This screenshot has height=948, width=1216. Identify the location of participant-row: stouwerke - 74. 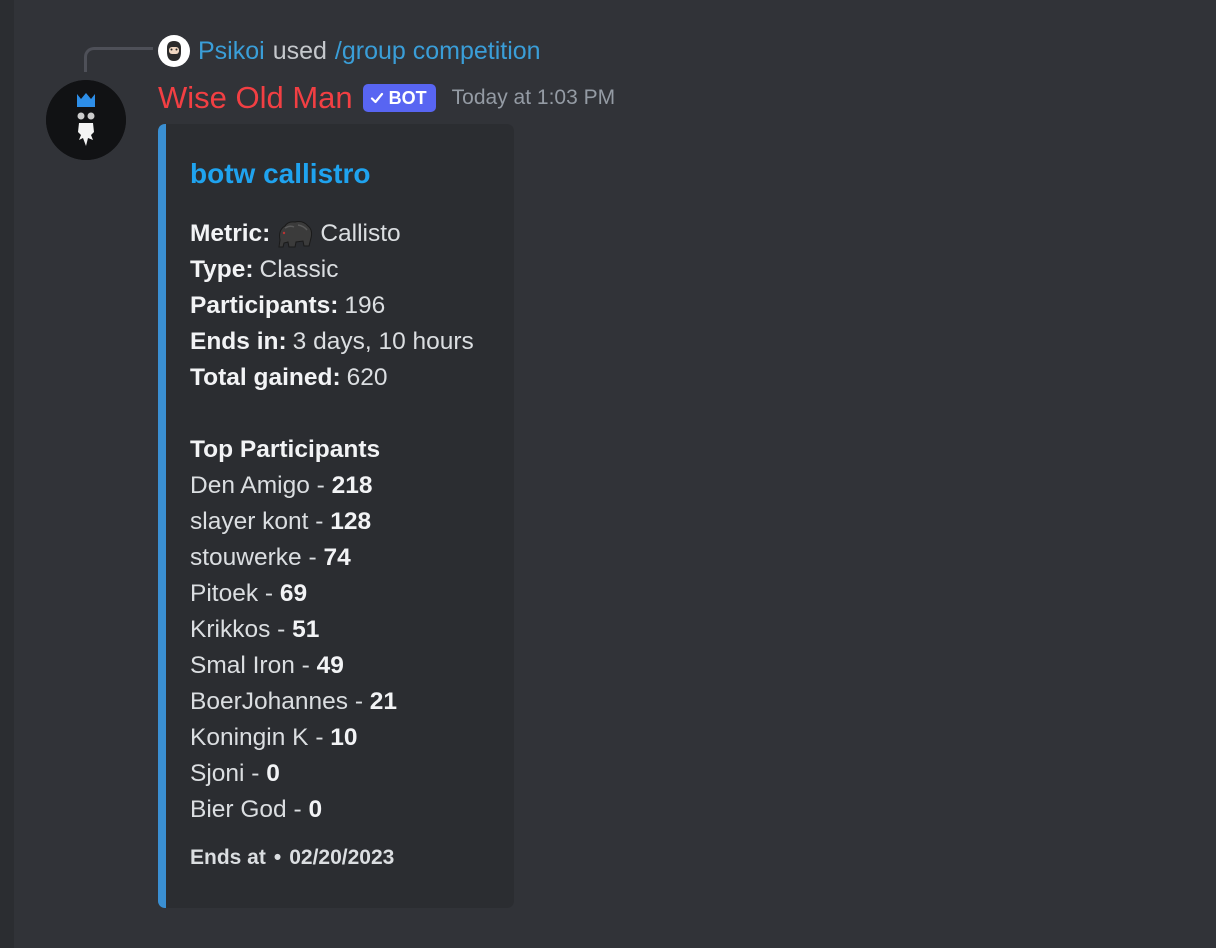
(350, 558).